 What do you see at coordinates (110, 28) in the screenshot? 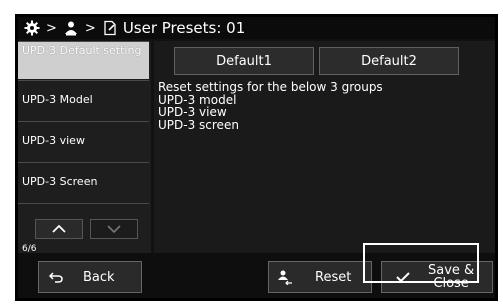
I see `document-icon` at bounding box center [110, 28].